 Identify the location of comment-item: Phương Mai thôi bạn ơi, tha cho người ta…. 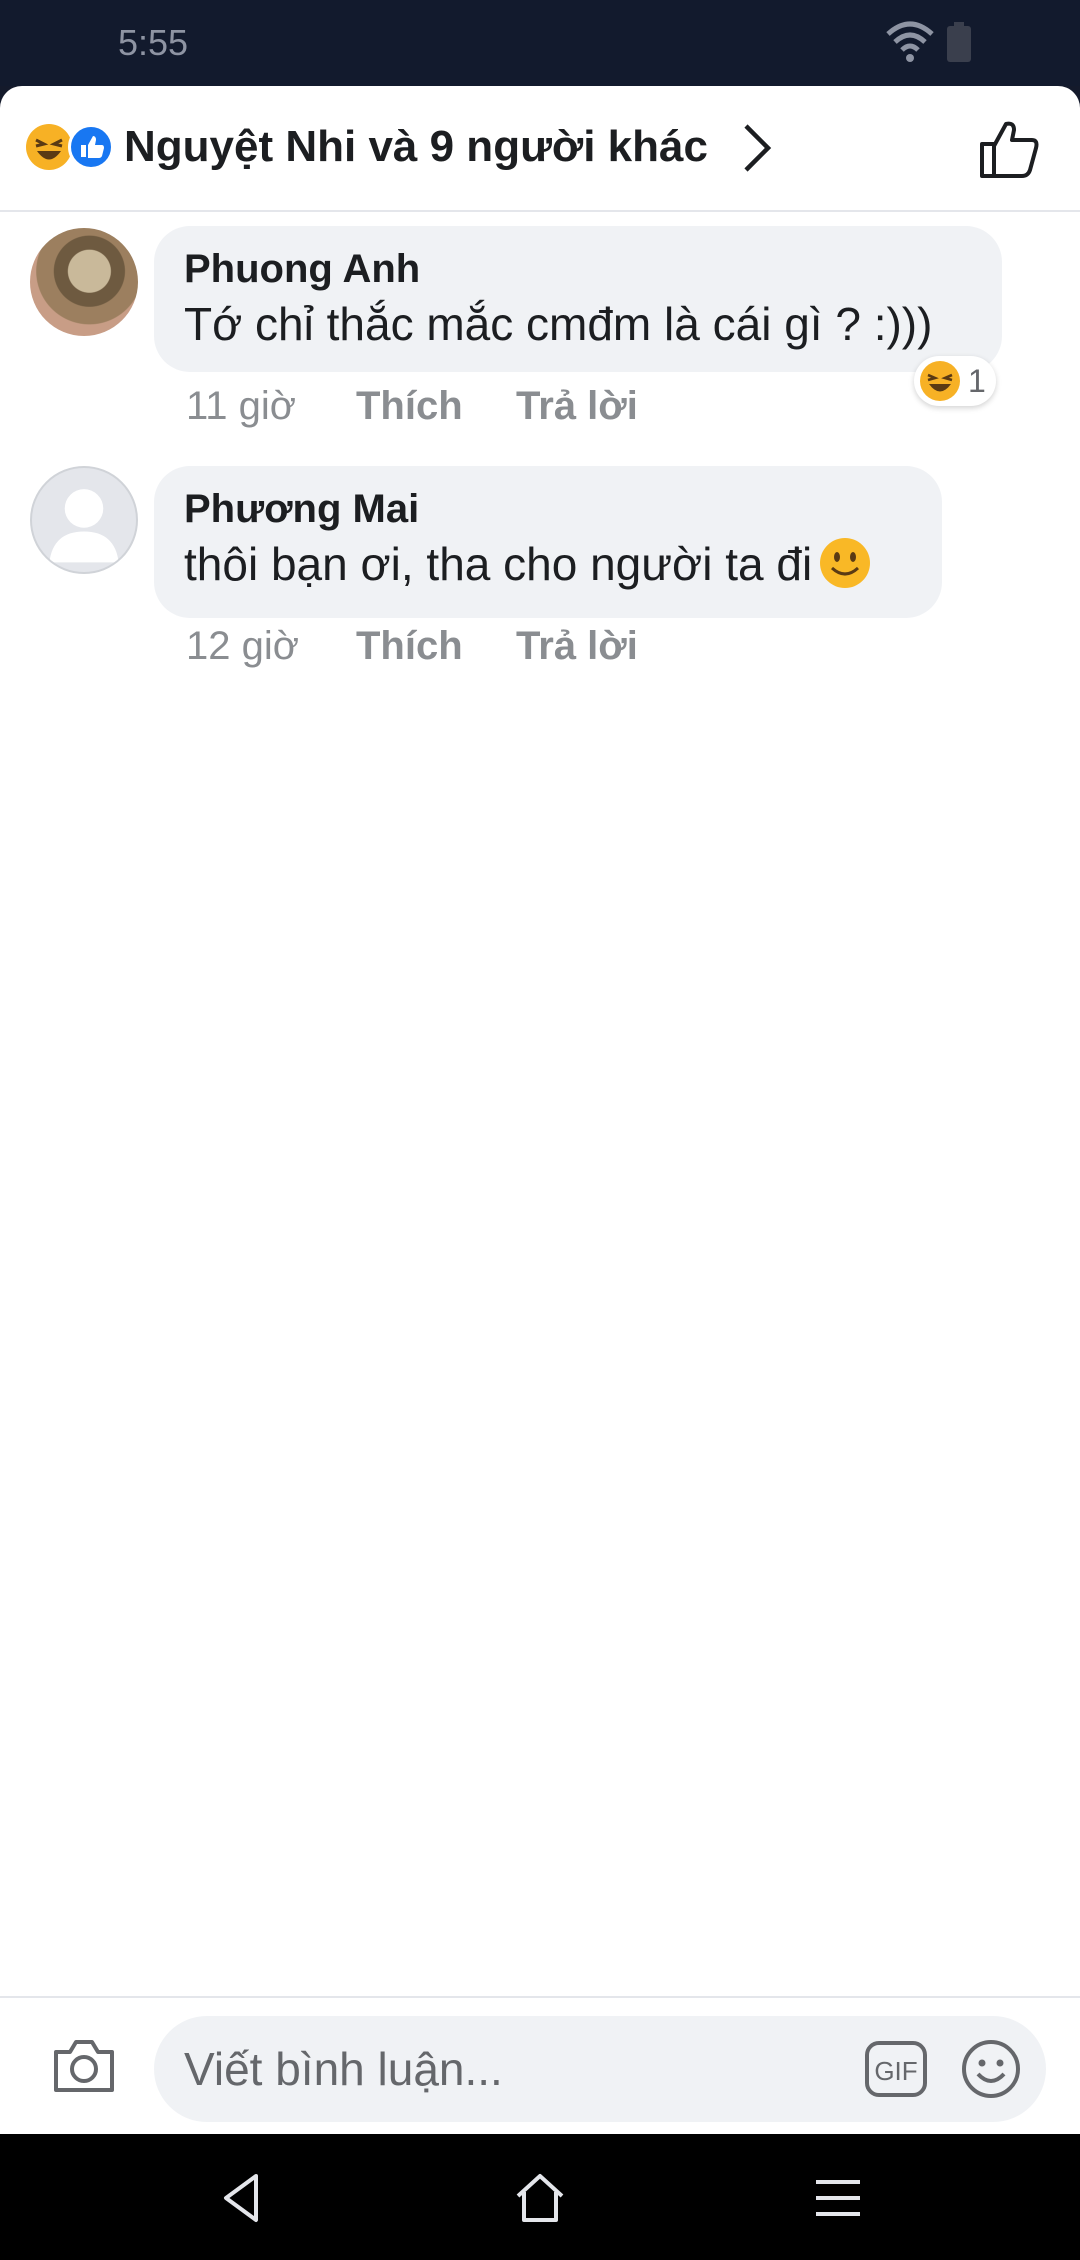
(540, 567).